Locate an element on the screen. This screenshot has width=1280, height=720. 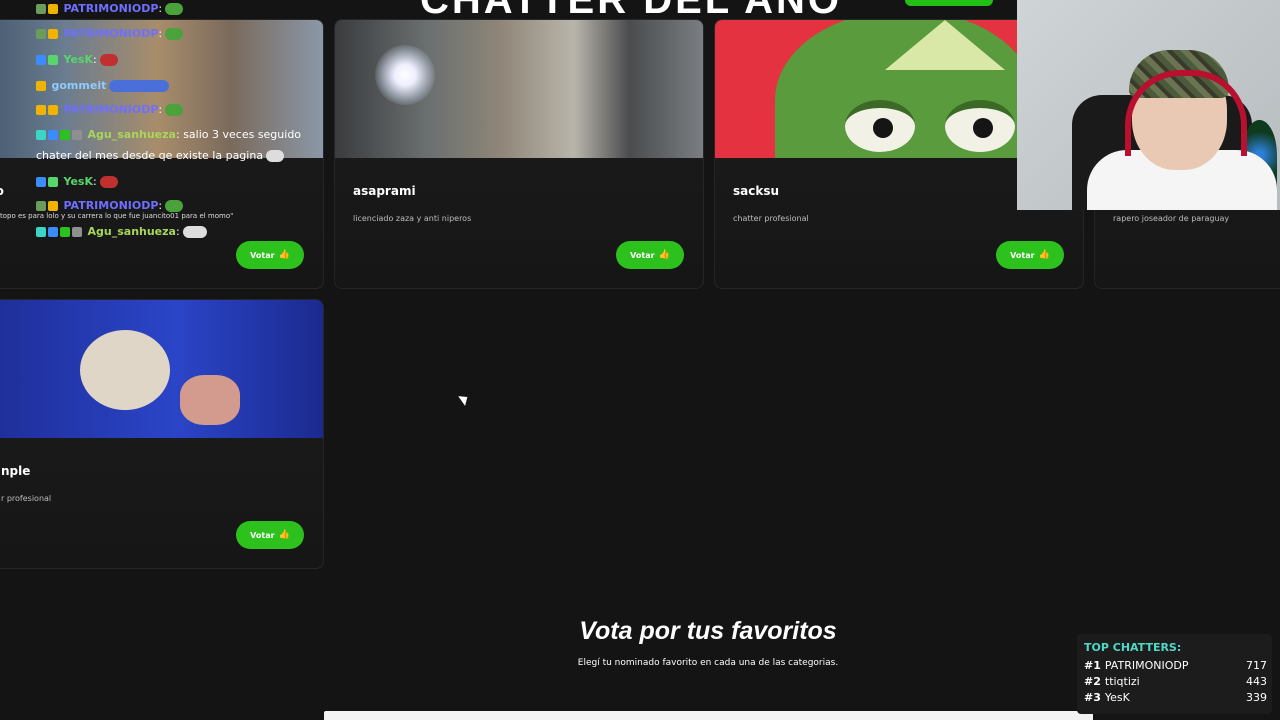
banner-button is located at coordinates (949, 3).